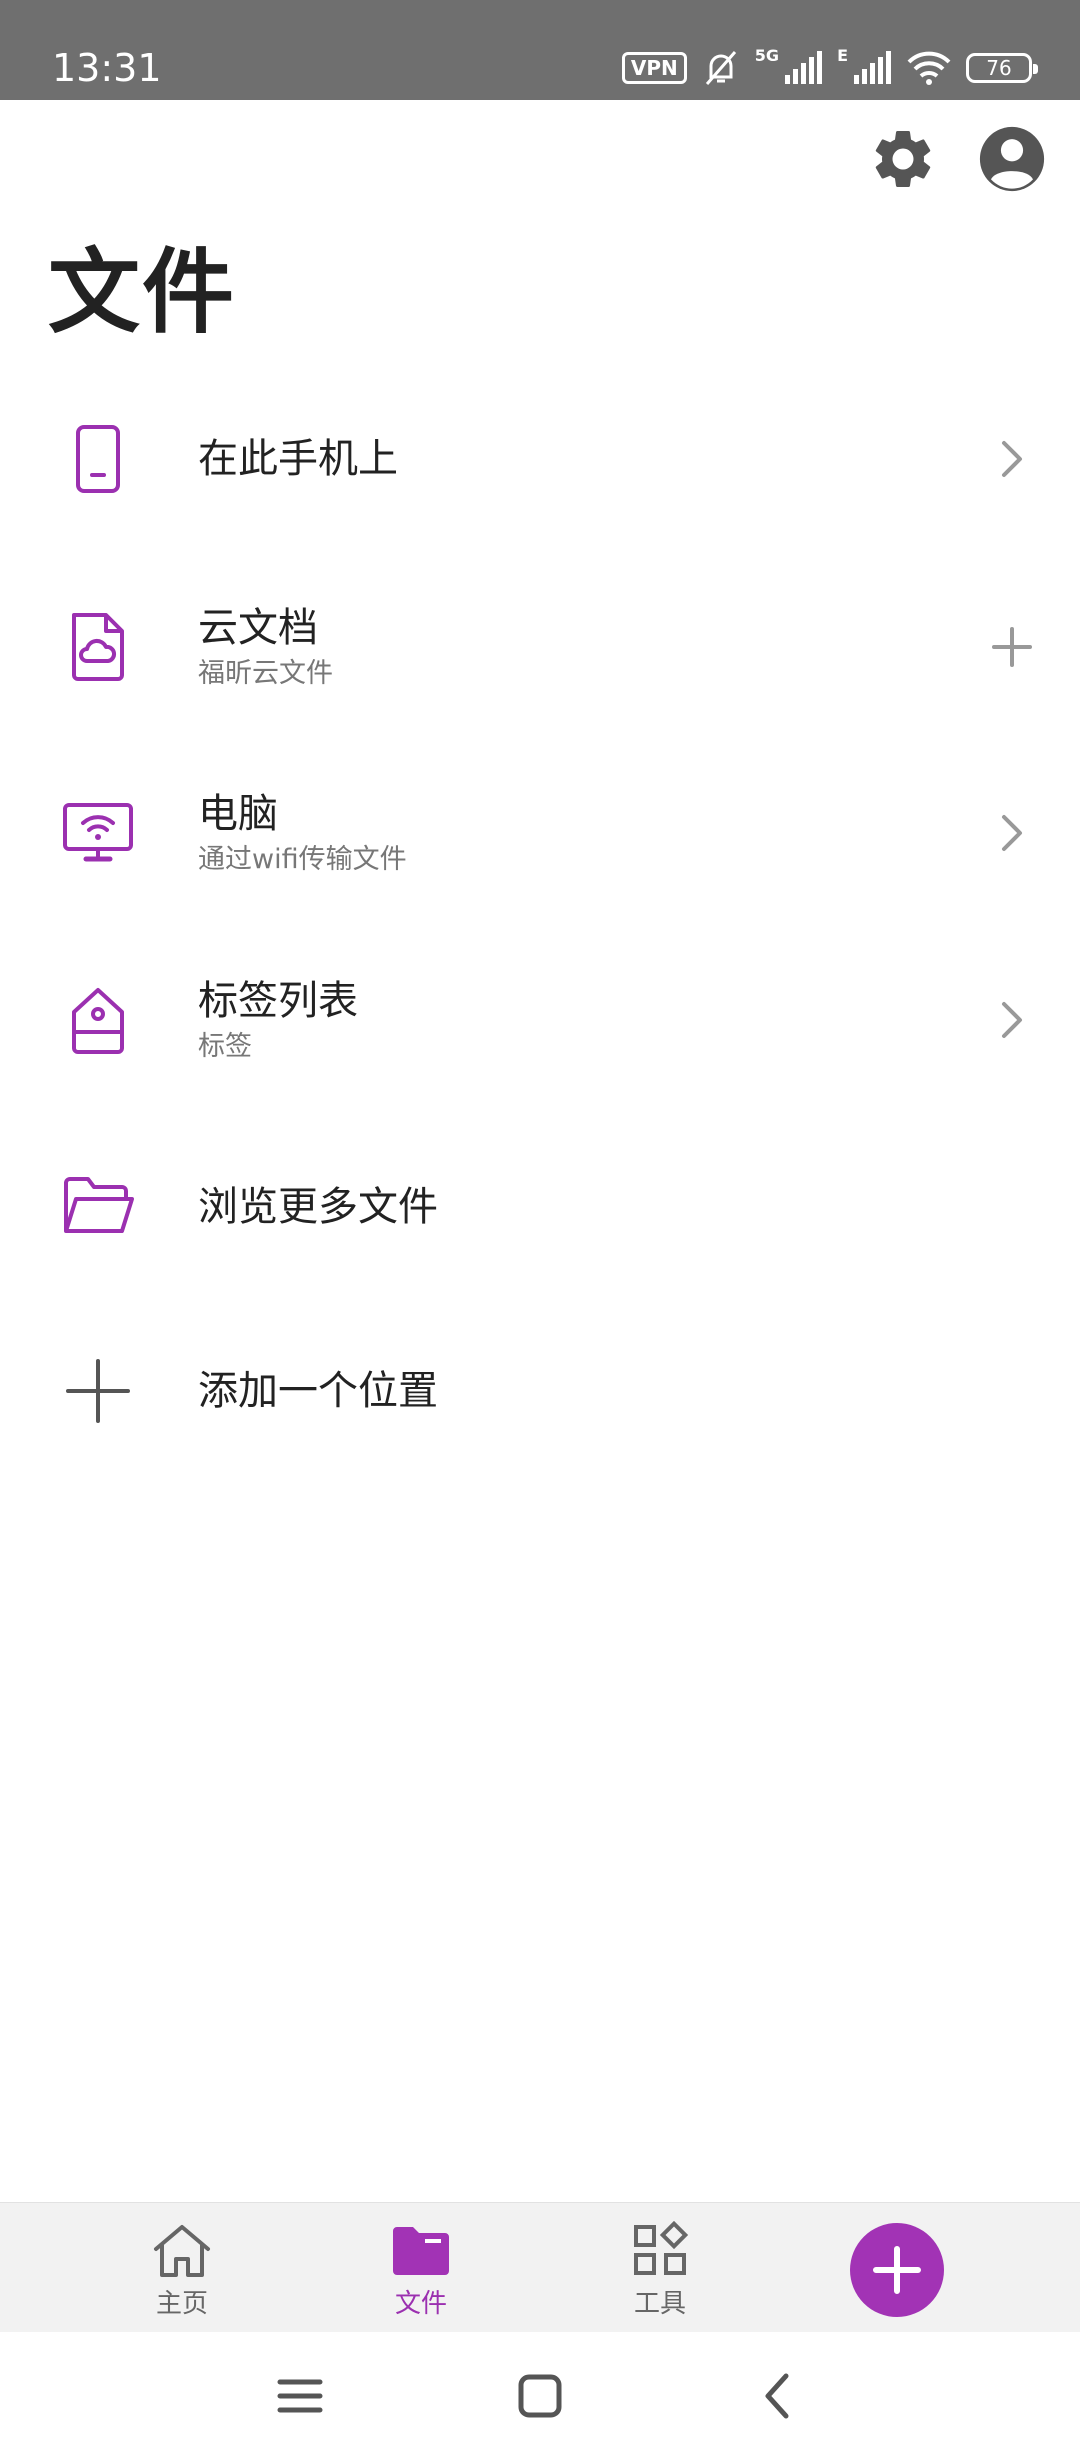 The height and width of the screenshot is (2460, 1080). Describe the element at coordinates (318, 1391) in the screenshot. I see `location-title: 添加一个位置` at that location.